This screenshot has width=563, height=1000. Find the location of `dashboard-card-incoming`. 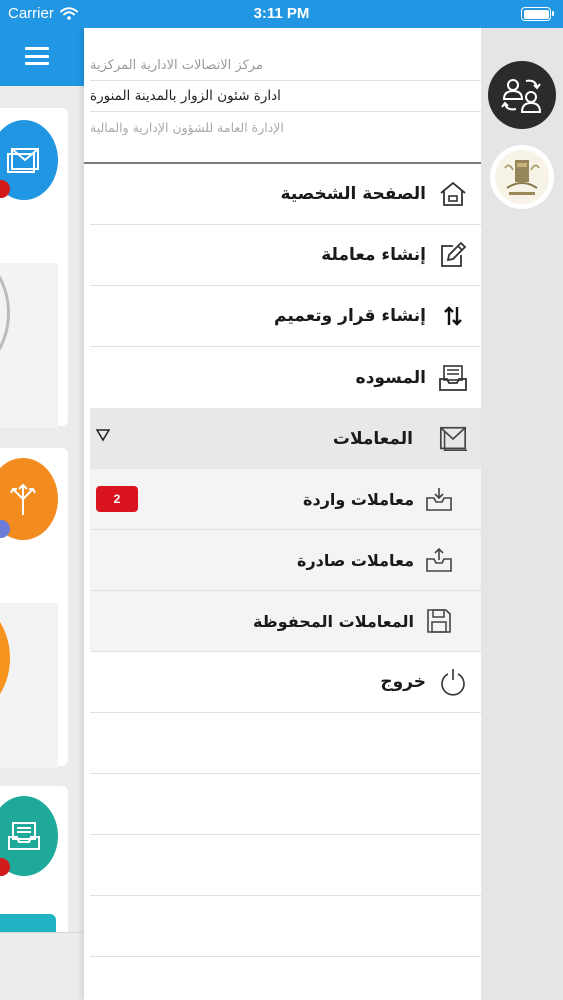

dashboard-card-incoming is located at coordinates (34, 268).